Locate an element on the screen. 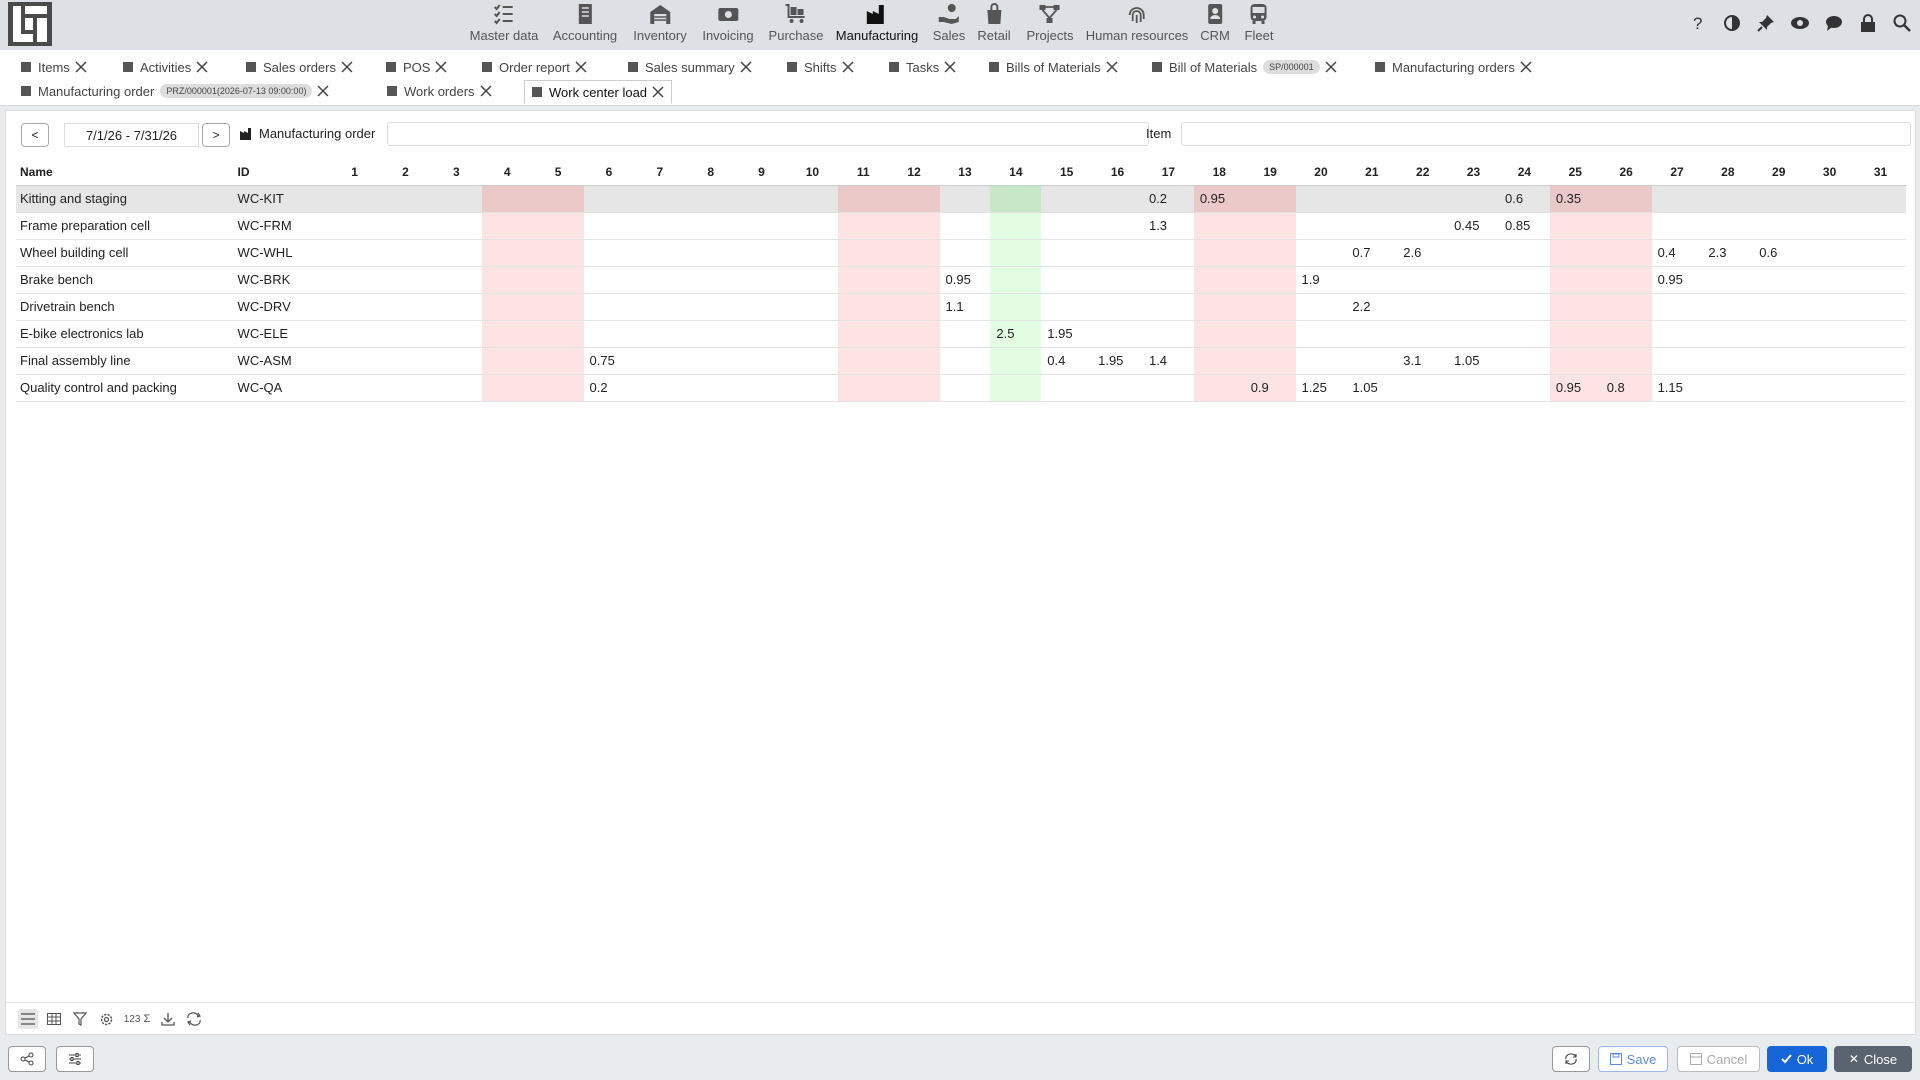 Image resolution: width=1920 pixels, height=1080 pixels. work-center-id-cell: WC-ASM is located at coordinates (281, 361).